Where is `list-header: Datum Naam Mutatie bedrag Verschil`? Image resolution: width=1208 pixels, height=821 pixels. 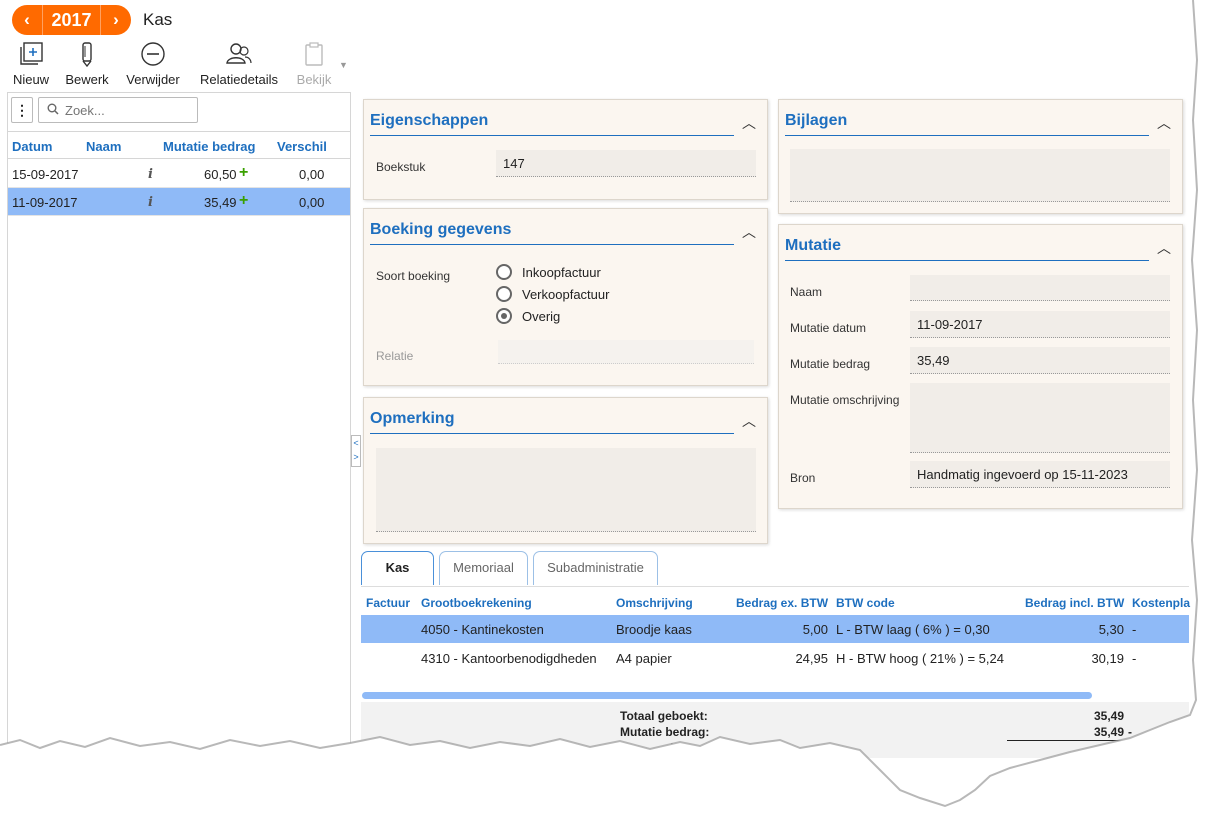
list-header: Datum Naam Mutatie bedrag Verschil is located at coordinates (179, 145).